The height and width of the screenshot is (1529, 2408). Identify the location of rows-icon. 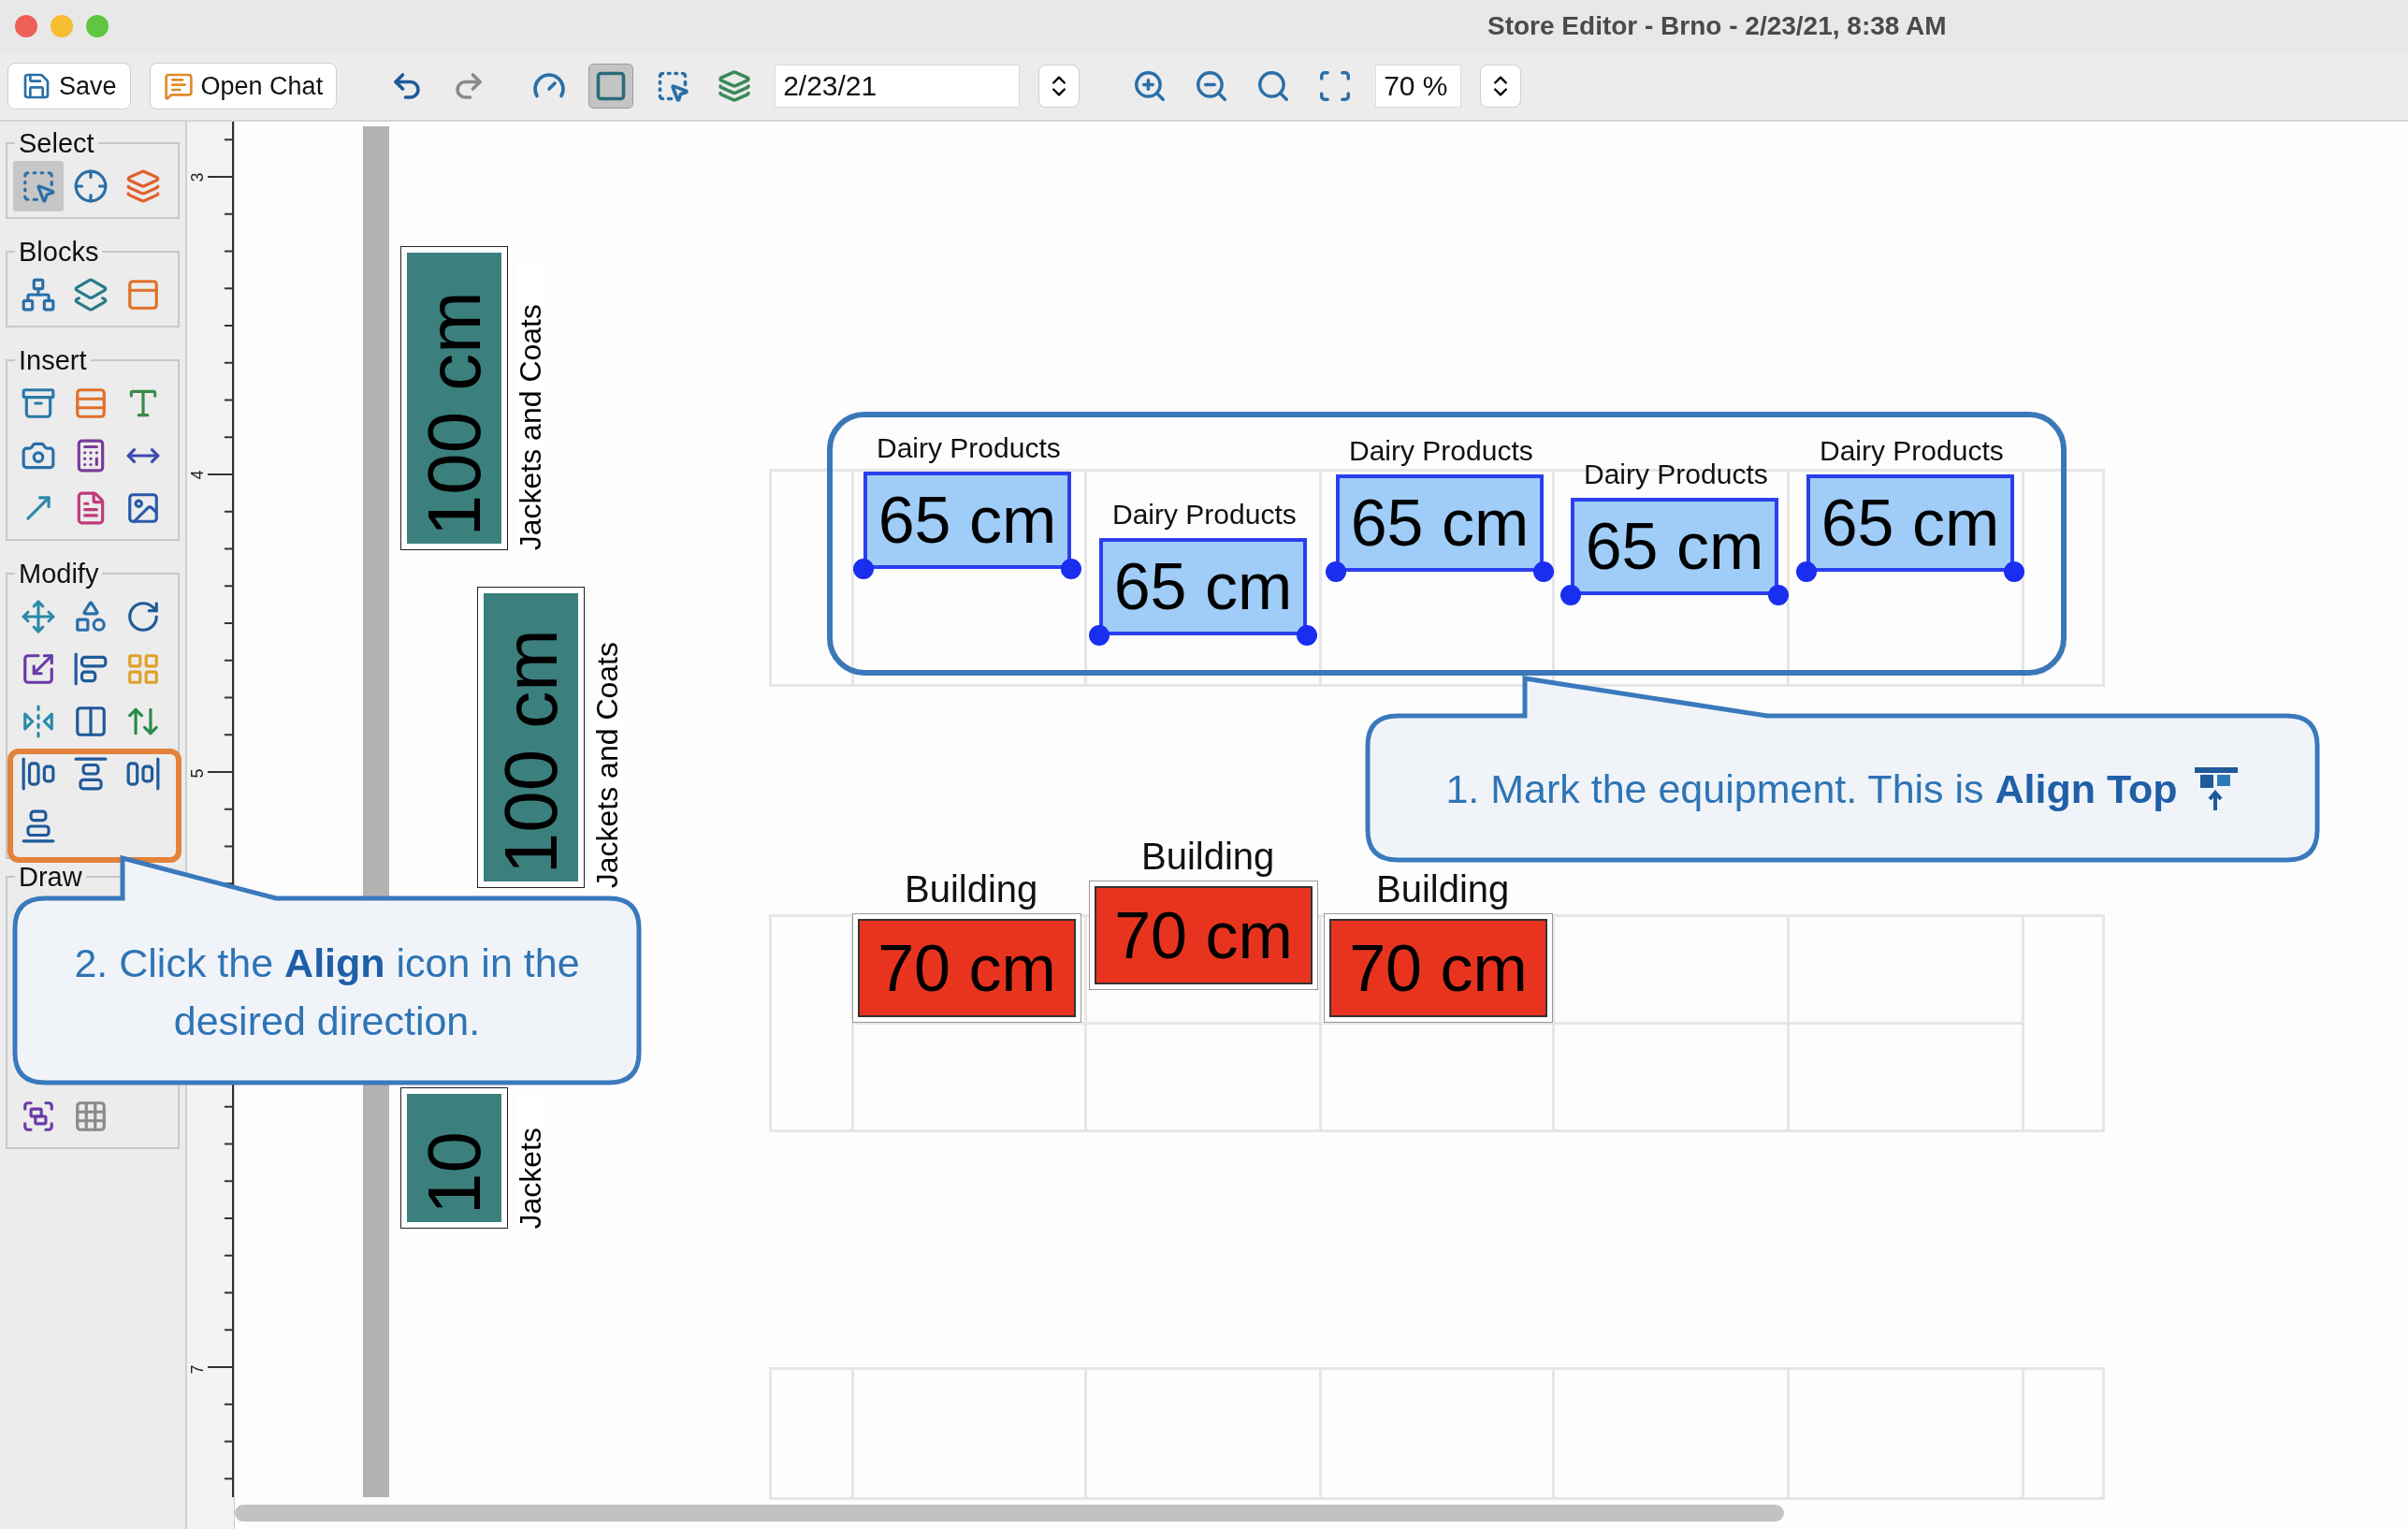
(91, 403).